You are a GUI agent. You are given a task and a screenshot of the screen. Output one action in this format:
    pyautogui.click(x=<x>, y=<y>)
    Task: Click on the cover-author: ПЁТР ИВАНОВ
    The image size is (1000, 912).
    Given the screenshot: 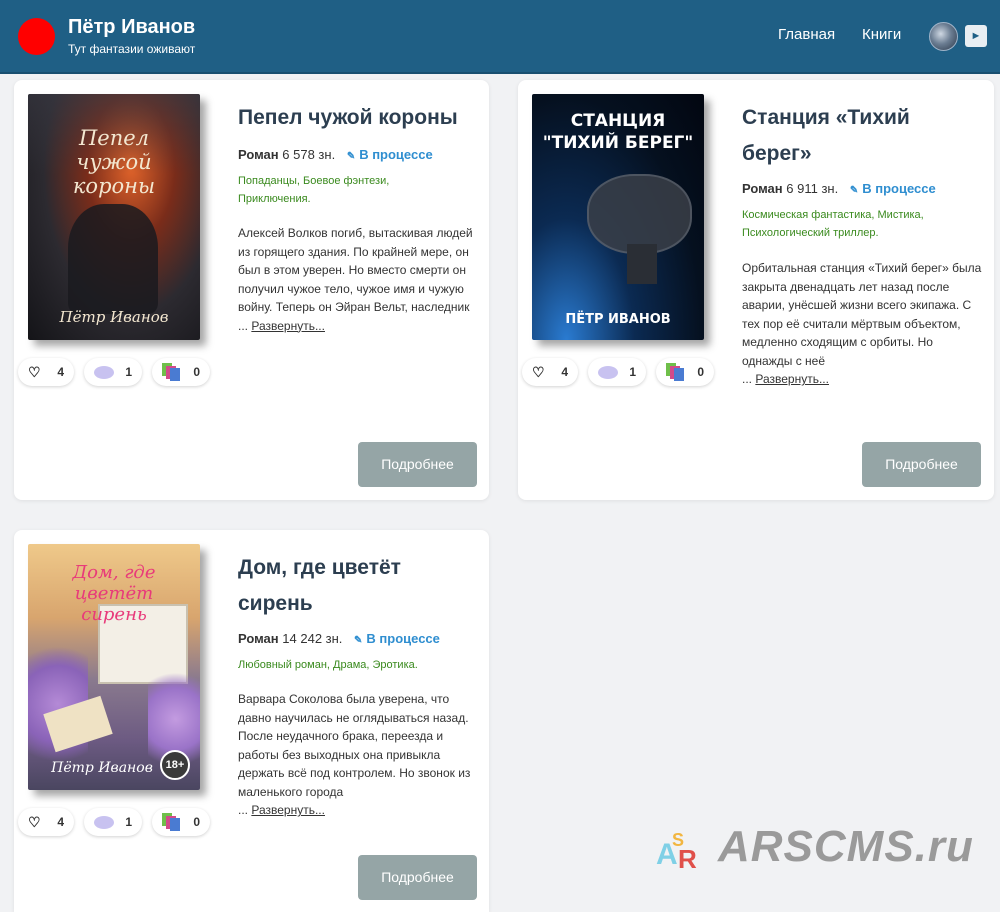 What is the action you would take?
    pyautogui.click(x=618, y=319)
    